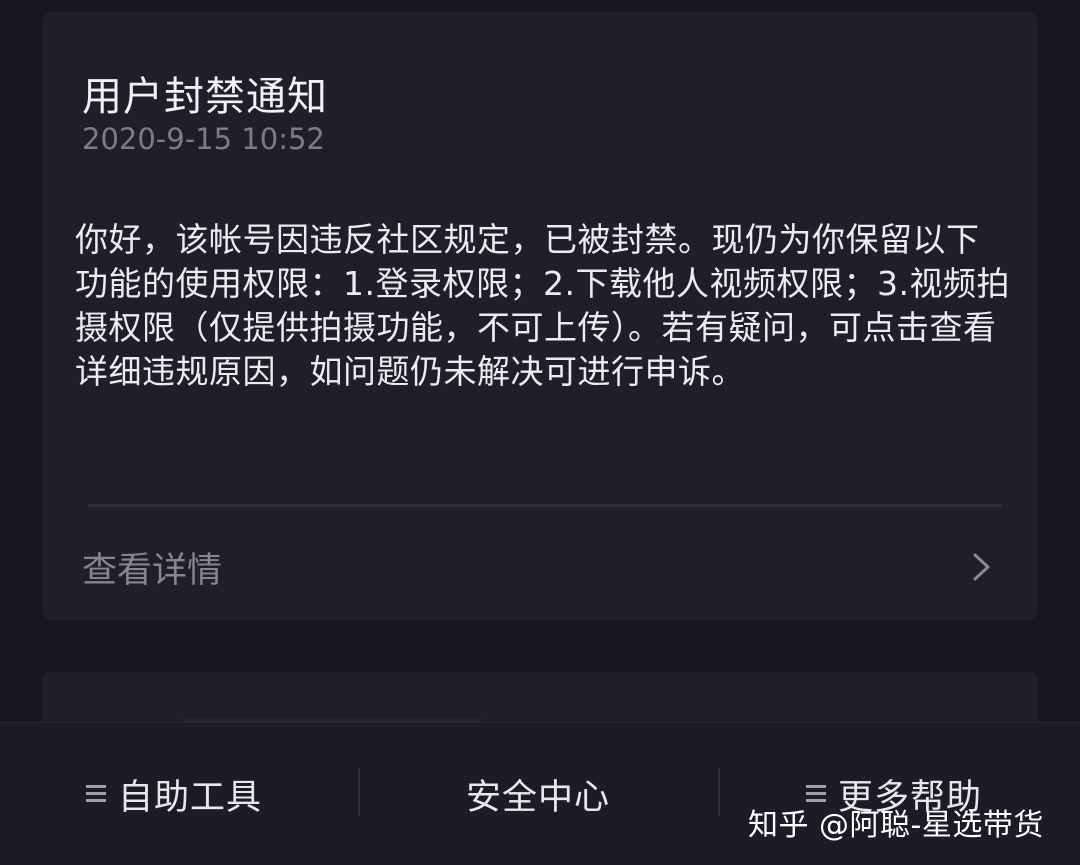  What do you see at coordinates (981, 567) in the screenshot?
I see `chevron-right-icon` at bounding box center [981, 567].